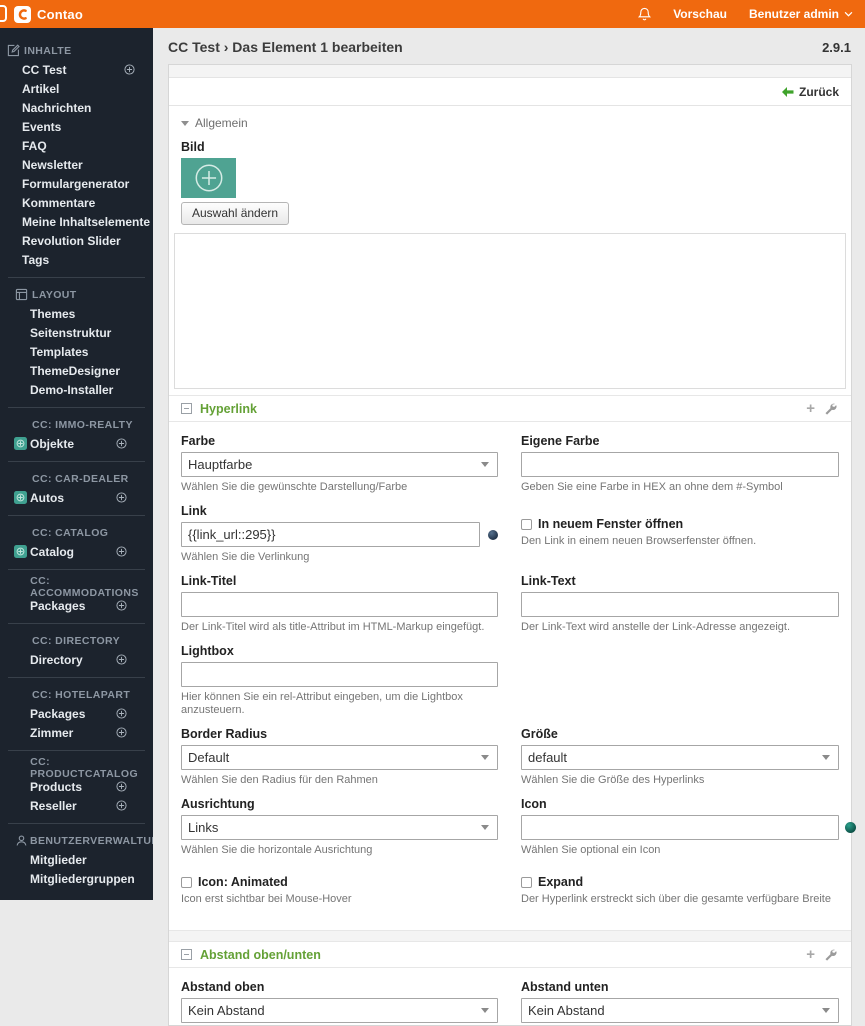 The height and width of the screenshot is (1026, 865). Describe the element at coordinates (58, 713) in the screenshot. I see `sidebar-item-label: Packages` at that location.